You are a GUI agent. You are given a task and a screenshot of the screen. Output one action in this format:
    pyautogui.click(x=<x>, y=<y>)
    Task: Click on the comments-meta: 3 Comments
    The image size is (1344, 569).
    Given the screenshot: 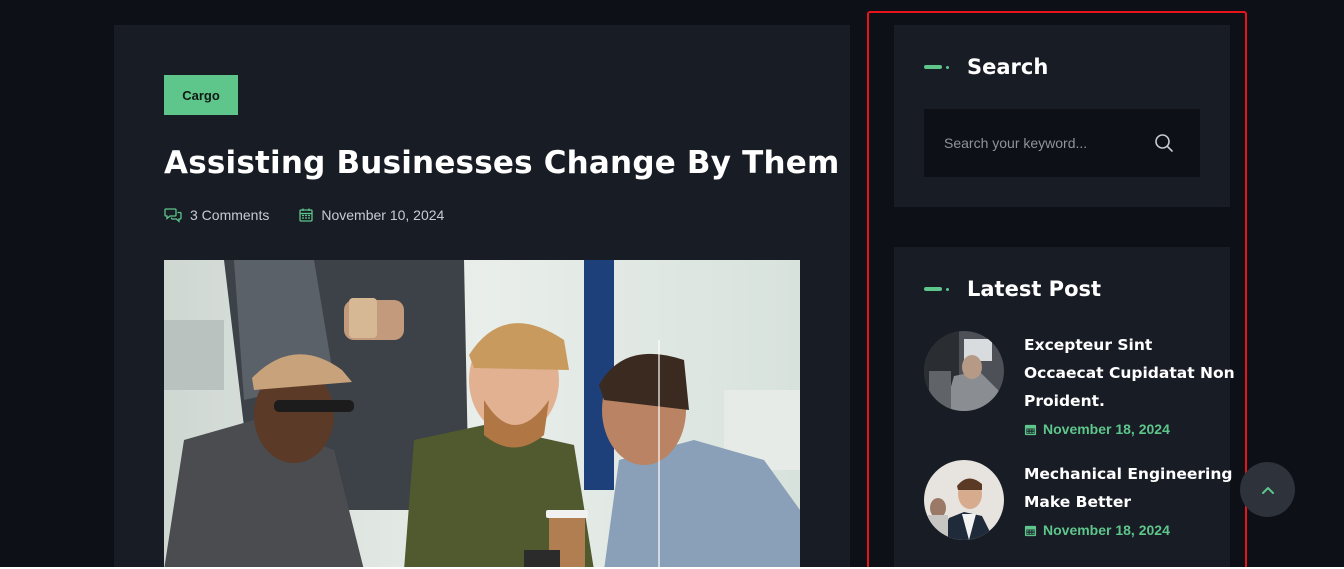 What is the action you would take?
    pyautogui.click(x=216, y=215)
    